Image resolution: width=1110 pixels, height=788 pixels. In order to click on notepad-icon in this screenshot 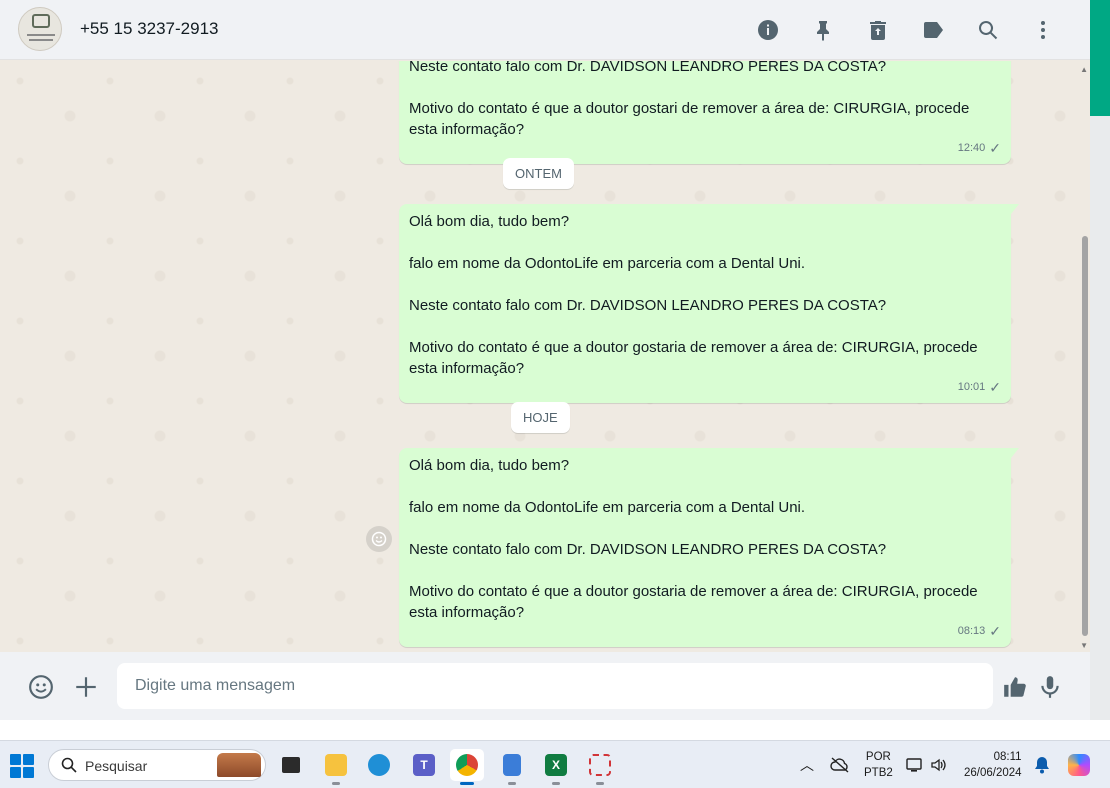, I will do `click(512, 767)`.